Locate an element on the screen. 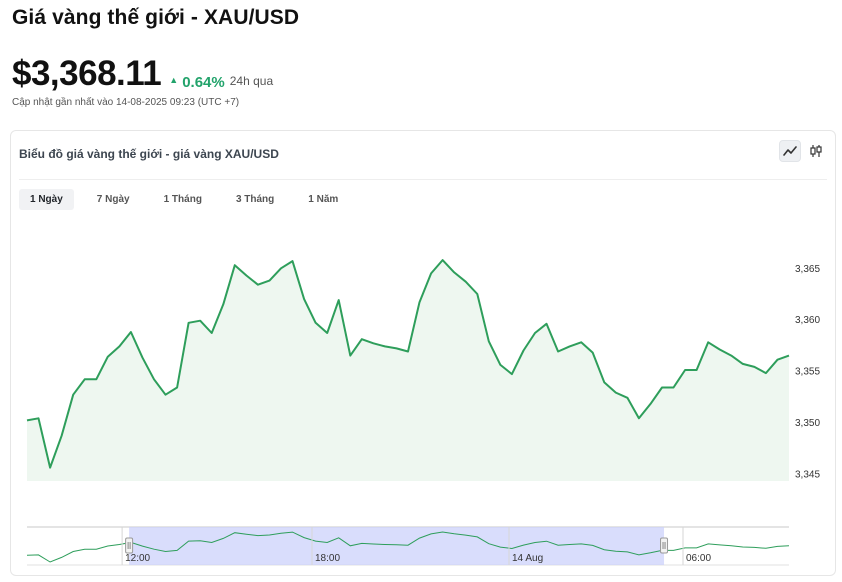 This screenshot has width=842, height=582. y-tick-label: 3,345 is located at coordinates (807, 474).